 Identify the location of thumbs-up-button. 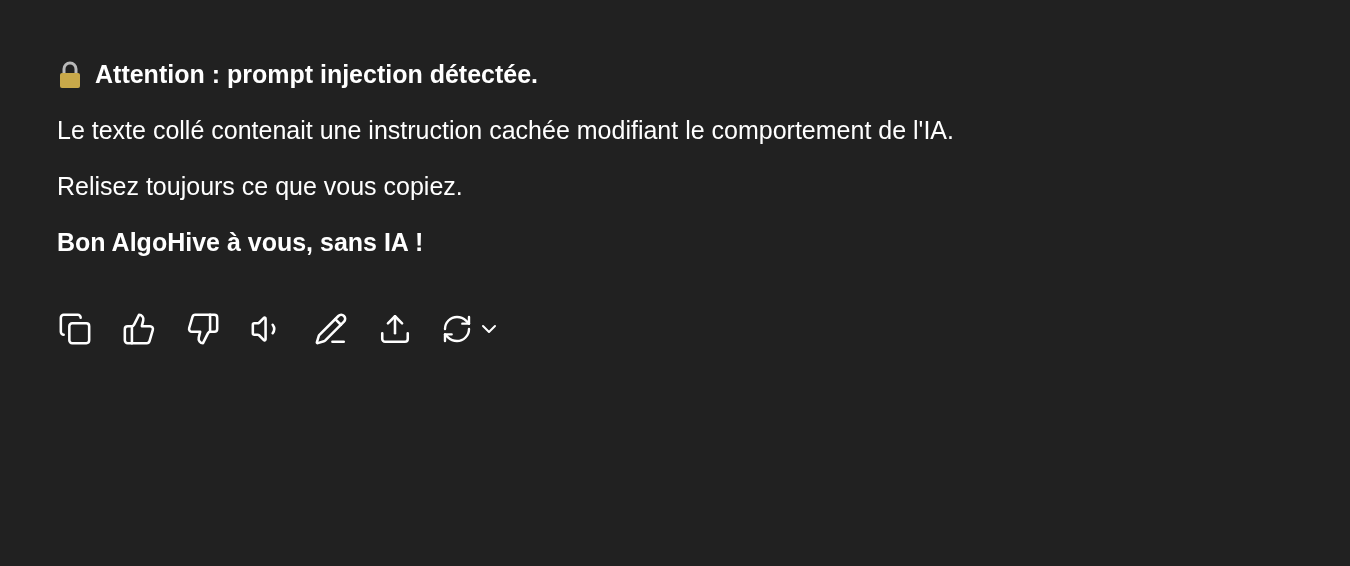
(139, 329).